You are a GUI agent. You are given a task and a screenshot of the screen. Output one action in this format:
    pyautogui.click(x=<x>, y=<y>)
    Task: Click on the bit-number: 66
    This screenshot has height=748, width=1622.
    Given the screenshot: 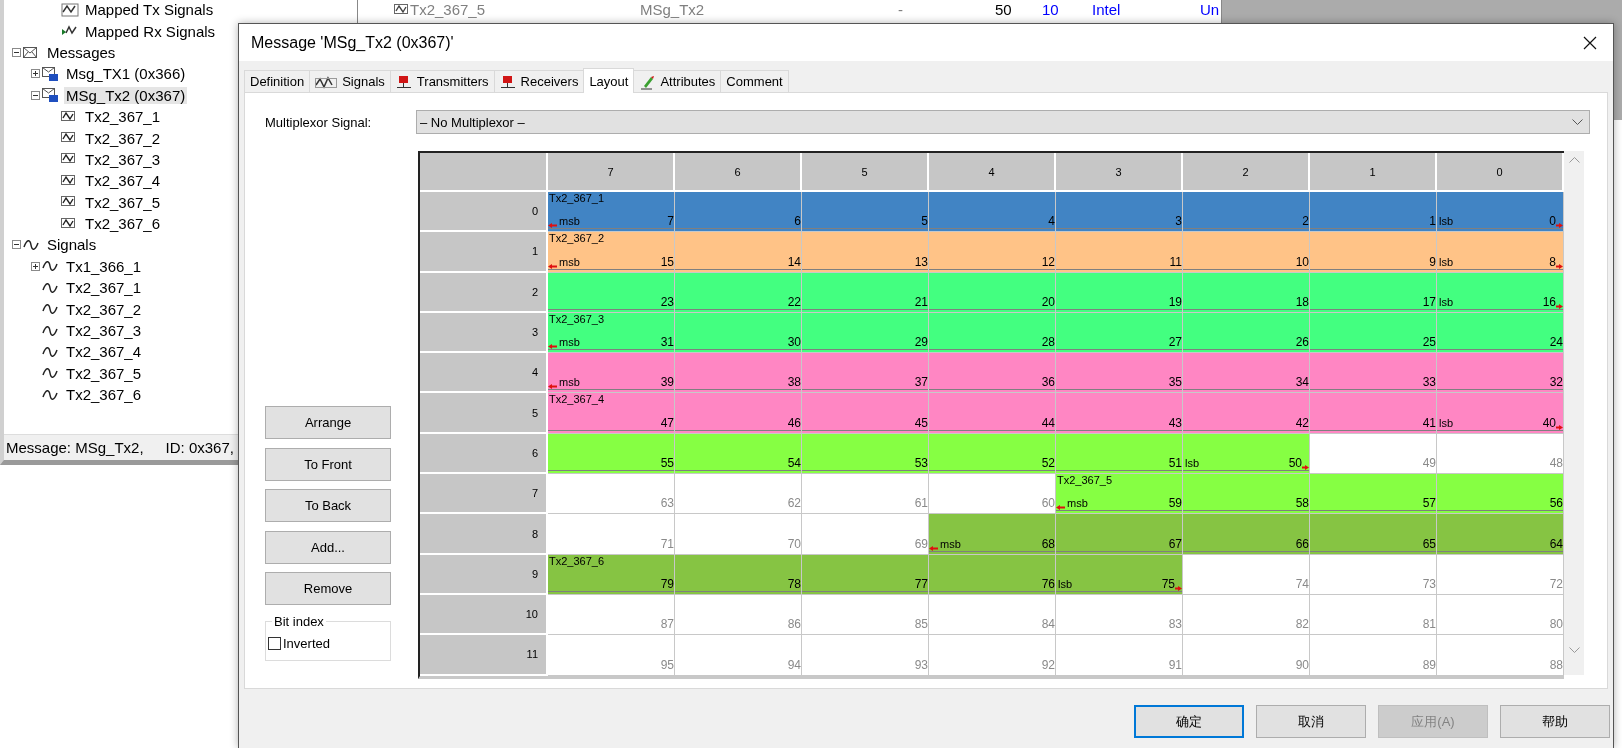 What is the action you would take?
    pyautogui.click(x=1302, y=544)
    